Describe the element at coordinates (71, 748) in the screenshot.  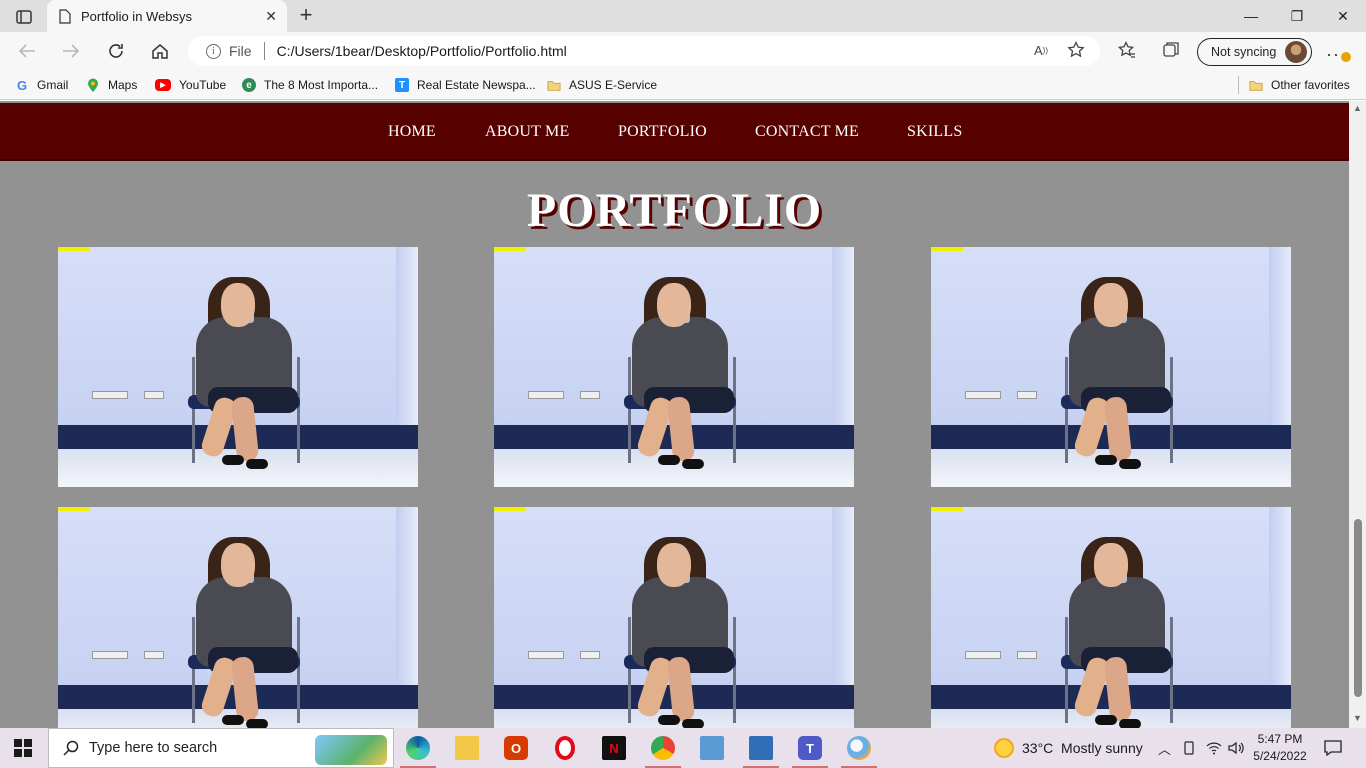
I see `search-icon` at that location.